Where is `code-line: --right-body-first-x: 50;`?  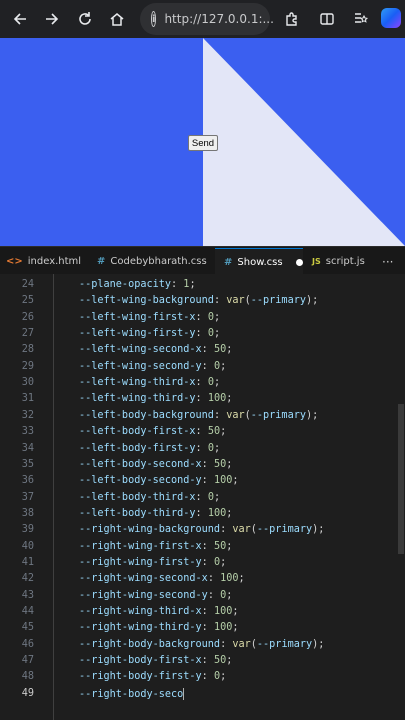 code-line: --right-body-first-x: 50; is located at coordinates (155, 660).